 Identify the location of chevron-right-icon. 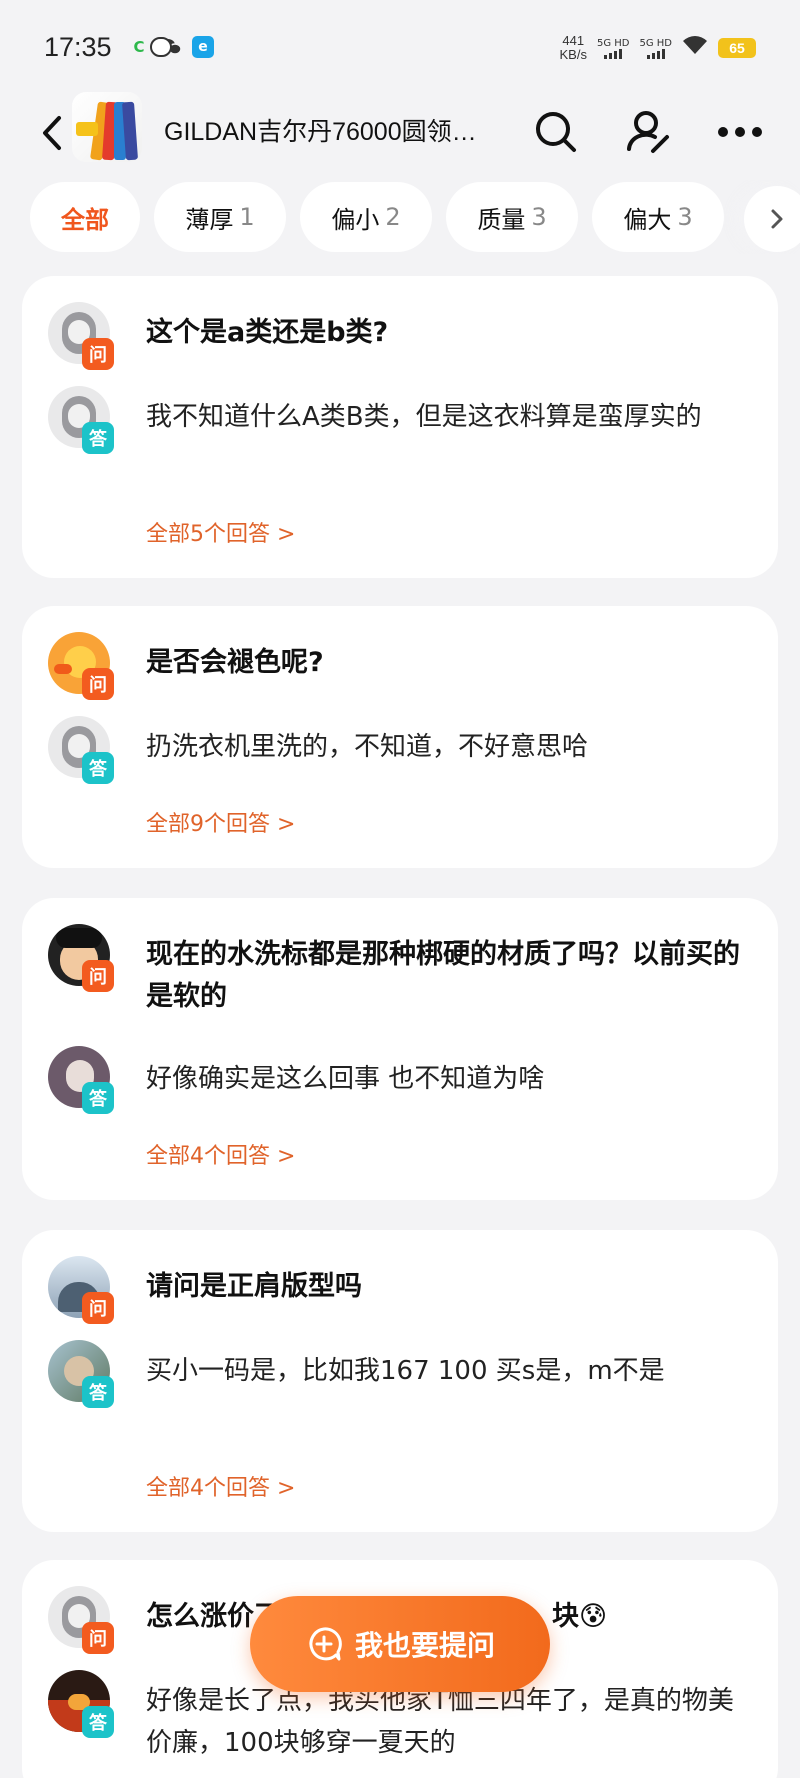
(777, 219).